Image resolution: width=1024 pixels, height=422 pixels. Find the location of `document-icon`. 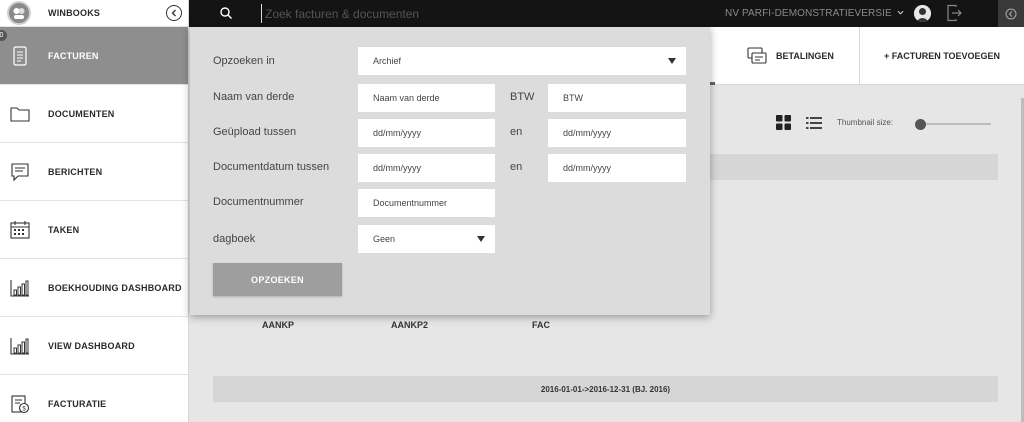

document-icon is located at coordinates (20, 56).